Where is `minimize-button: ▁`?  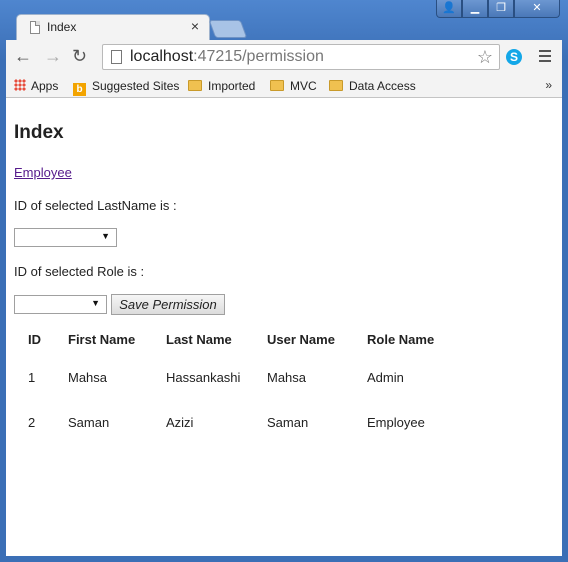 minimize-button: ▁ is located at coordinates (475, 9).